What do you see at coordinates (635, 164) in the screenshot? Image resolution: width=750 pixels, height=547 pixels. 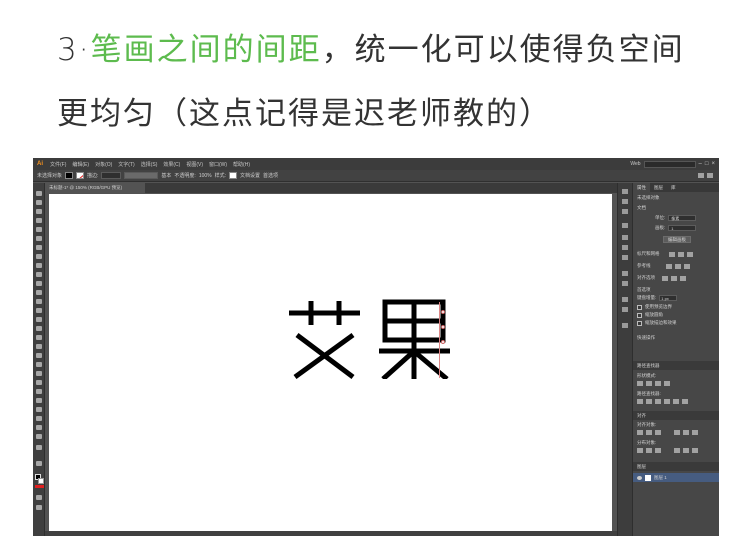 I see `workspace-switcher: Web` at bounding box center [635, 164].